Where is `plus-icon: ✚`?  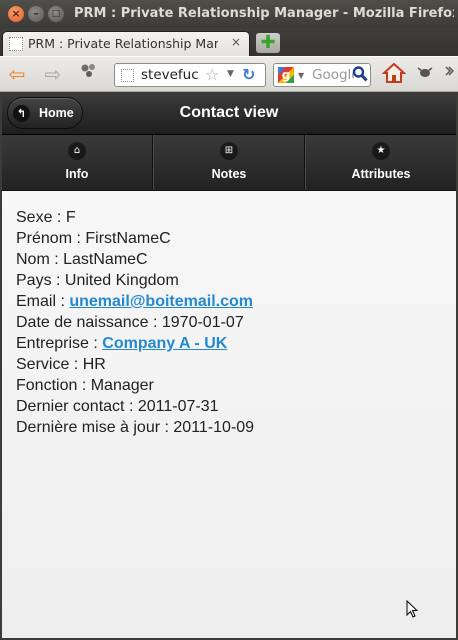 plus-icon: ✚ is located at coordinates (268, 42).